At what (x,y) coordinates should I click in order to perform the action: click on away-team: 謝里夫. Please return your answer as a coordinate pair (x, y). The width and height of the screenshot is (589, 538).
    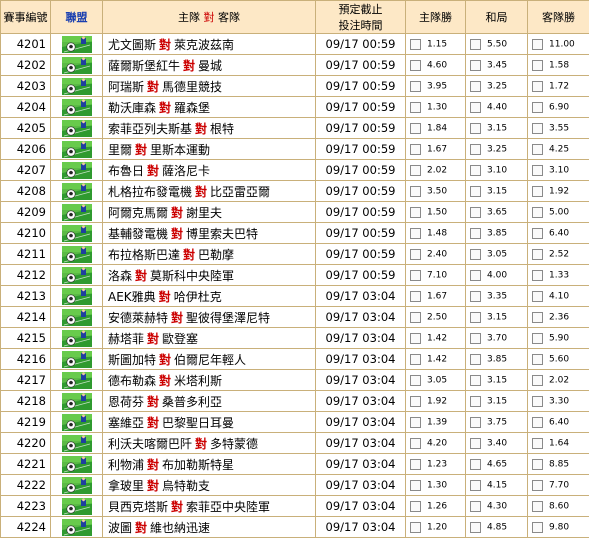
    Looking at the image, I should click on (204, 213).